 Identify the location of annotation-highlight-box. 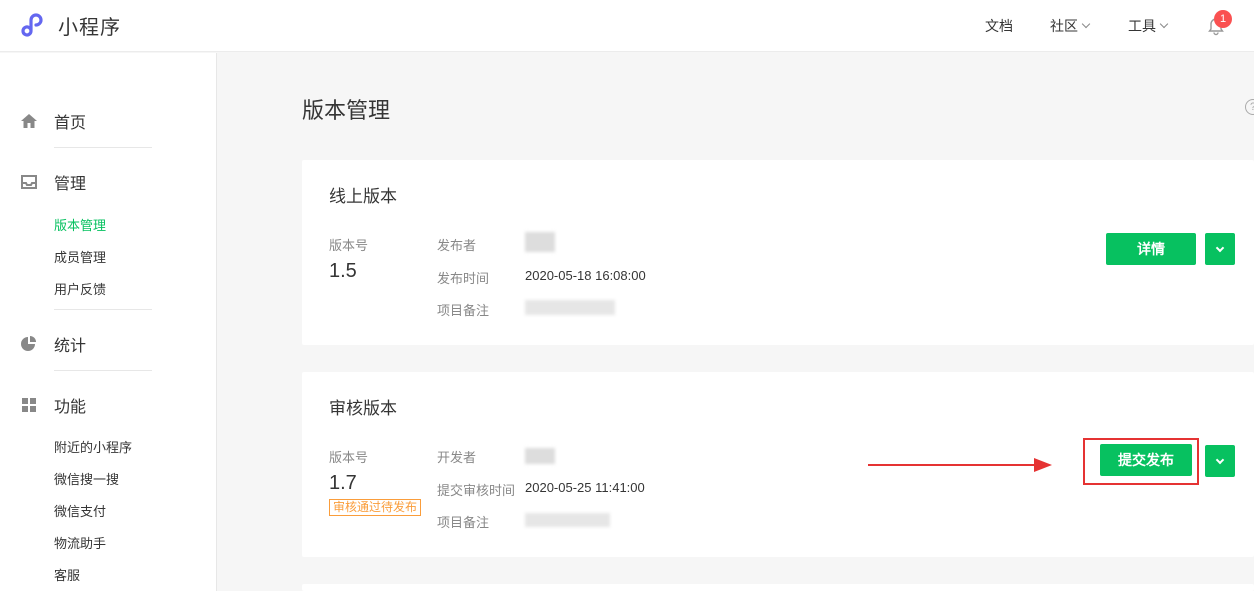
(1141, 461).